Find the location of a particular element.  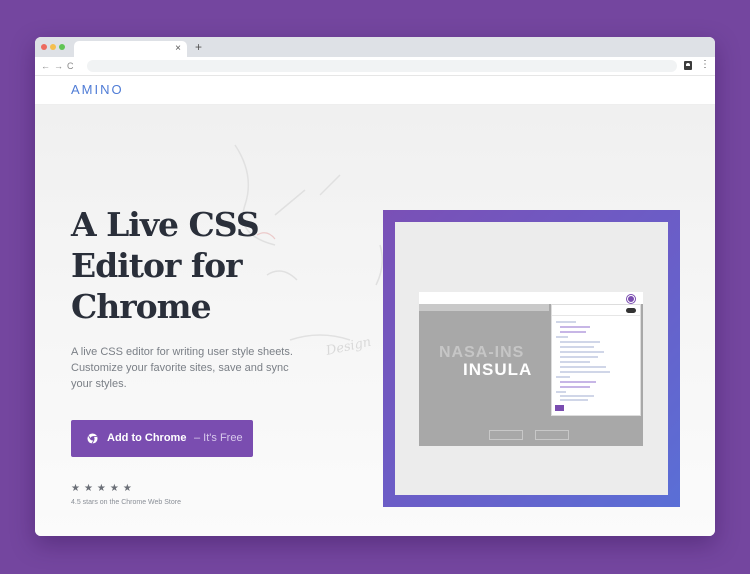

preview-screenshot: NASA-INS INSULA is located at coordinates (531, 369).